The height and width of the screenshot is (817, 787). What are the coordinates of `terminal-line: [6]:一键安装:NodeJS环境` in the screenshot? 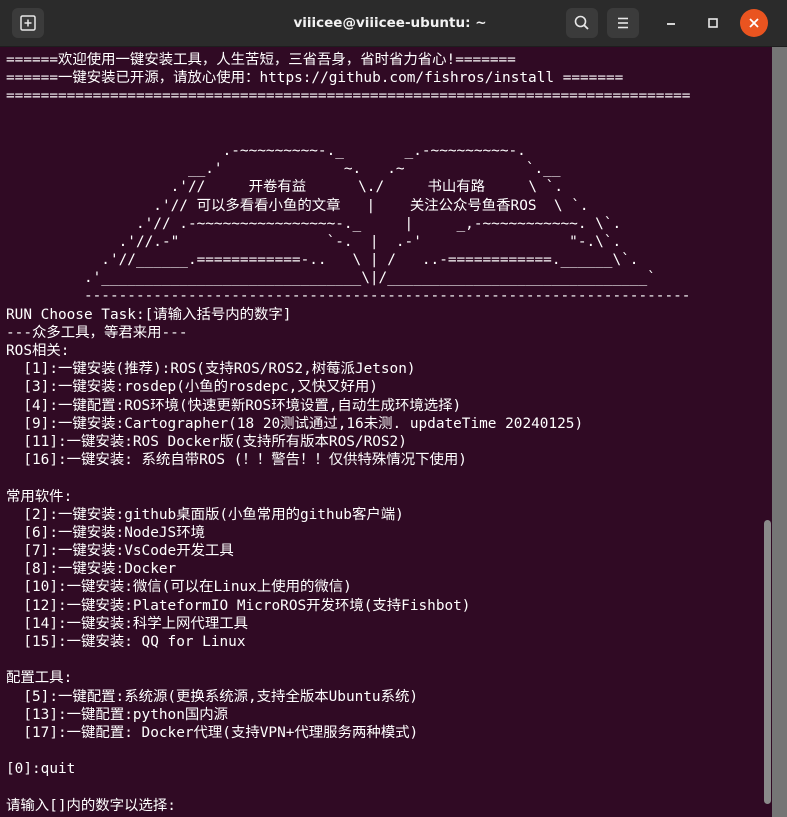 It's located at (105, 532).